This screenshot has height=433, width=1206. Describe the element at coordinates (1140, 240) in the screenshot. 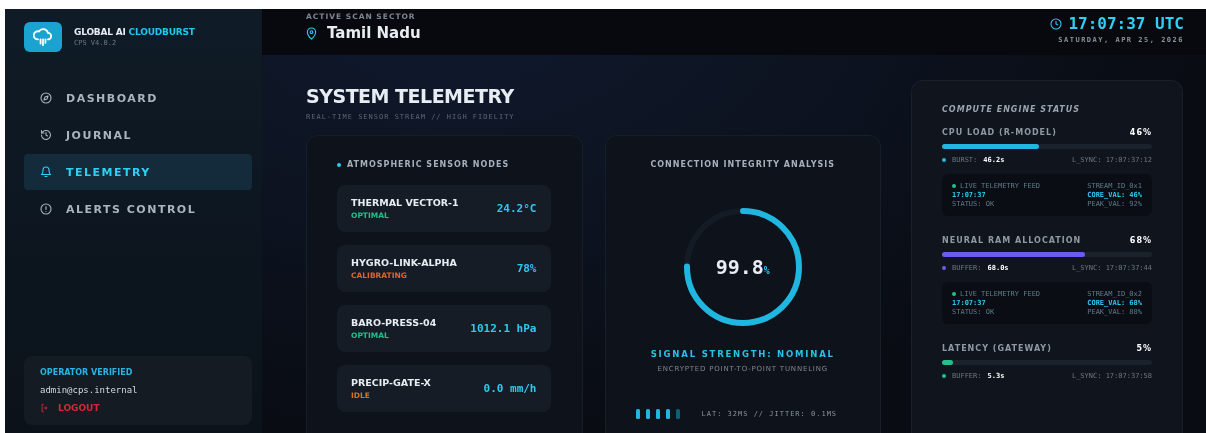

I see `metric-reading: 68%` at that location.